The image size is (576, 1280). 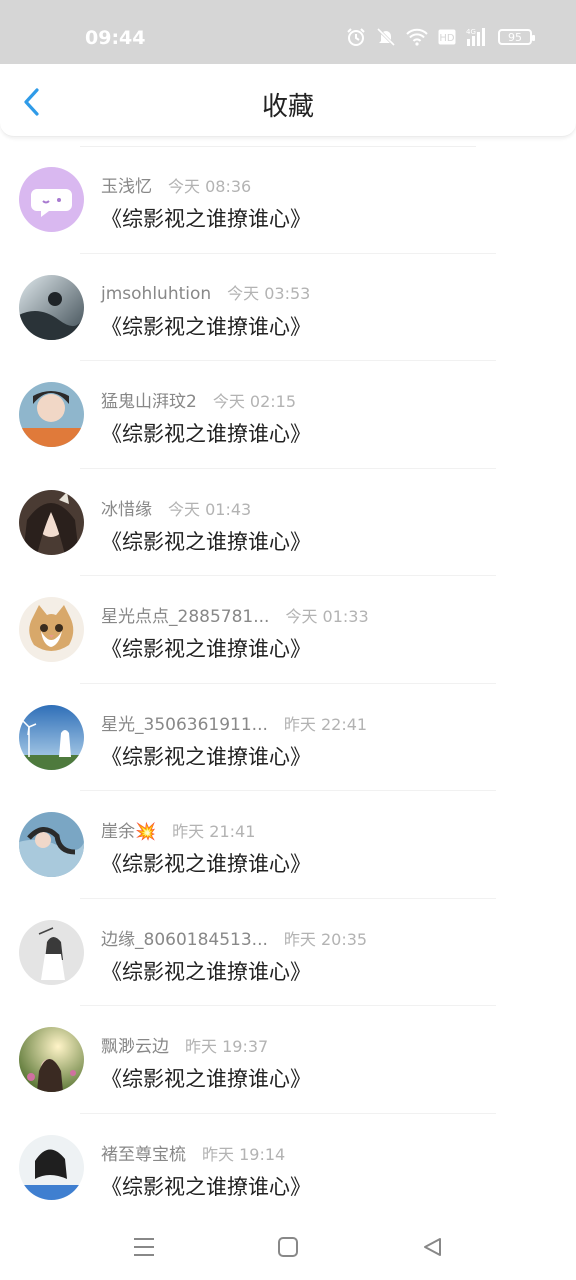 What do you see at coordinates (210, 186) in the screenshot?
I see `timestamp: 今天 08:36` at bounding box center [210, 186].